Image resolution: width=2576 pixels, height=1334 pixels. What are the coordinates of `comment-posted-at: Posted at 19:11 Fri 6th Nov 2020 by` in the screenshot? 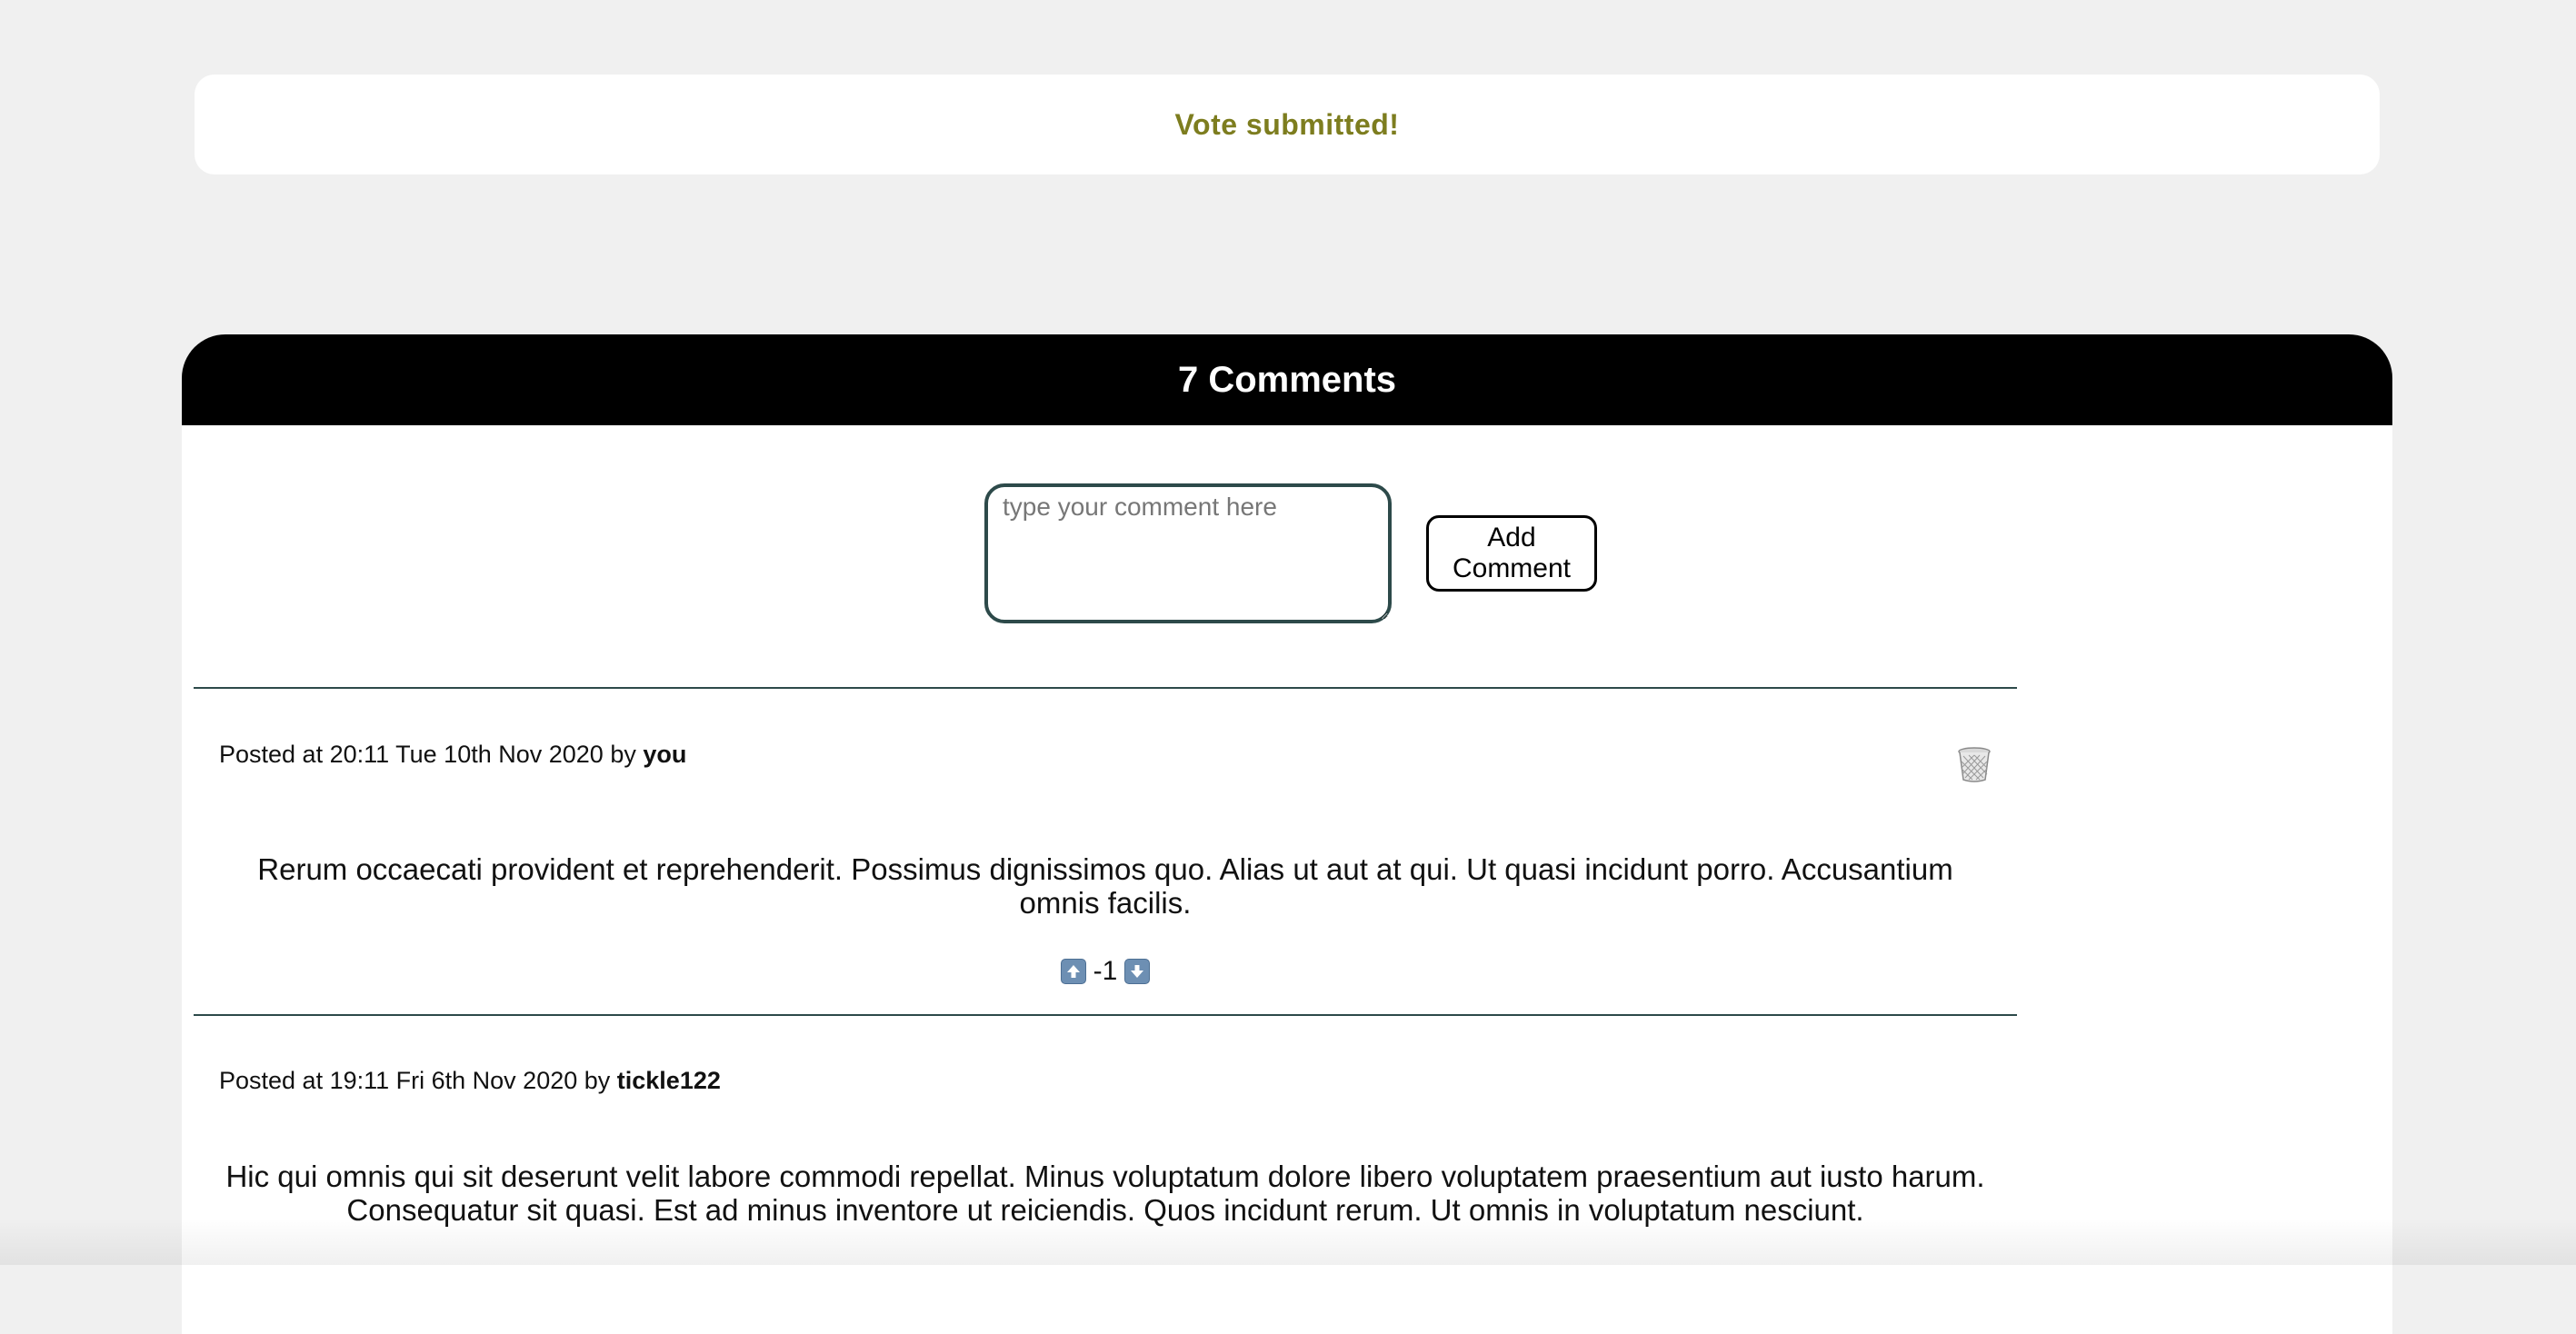 It's located at (415, 1080).